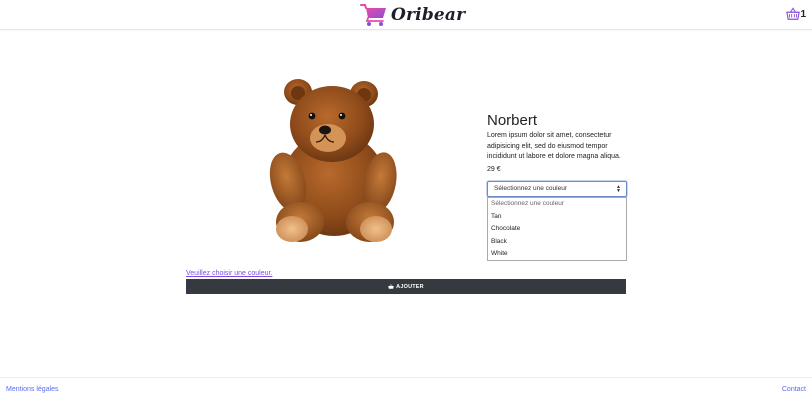 This screenshot has height=400, width=812. Describe the element at coordinates (373, 15) in the screenshot. I see `logo-cart-icon` at that location.